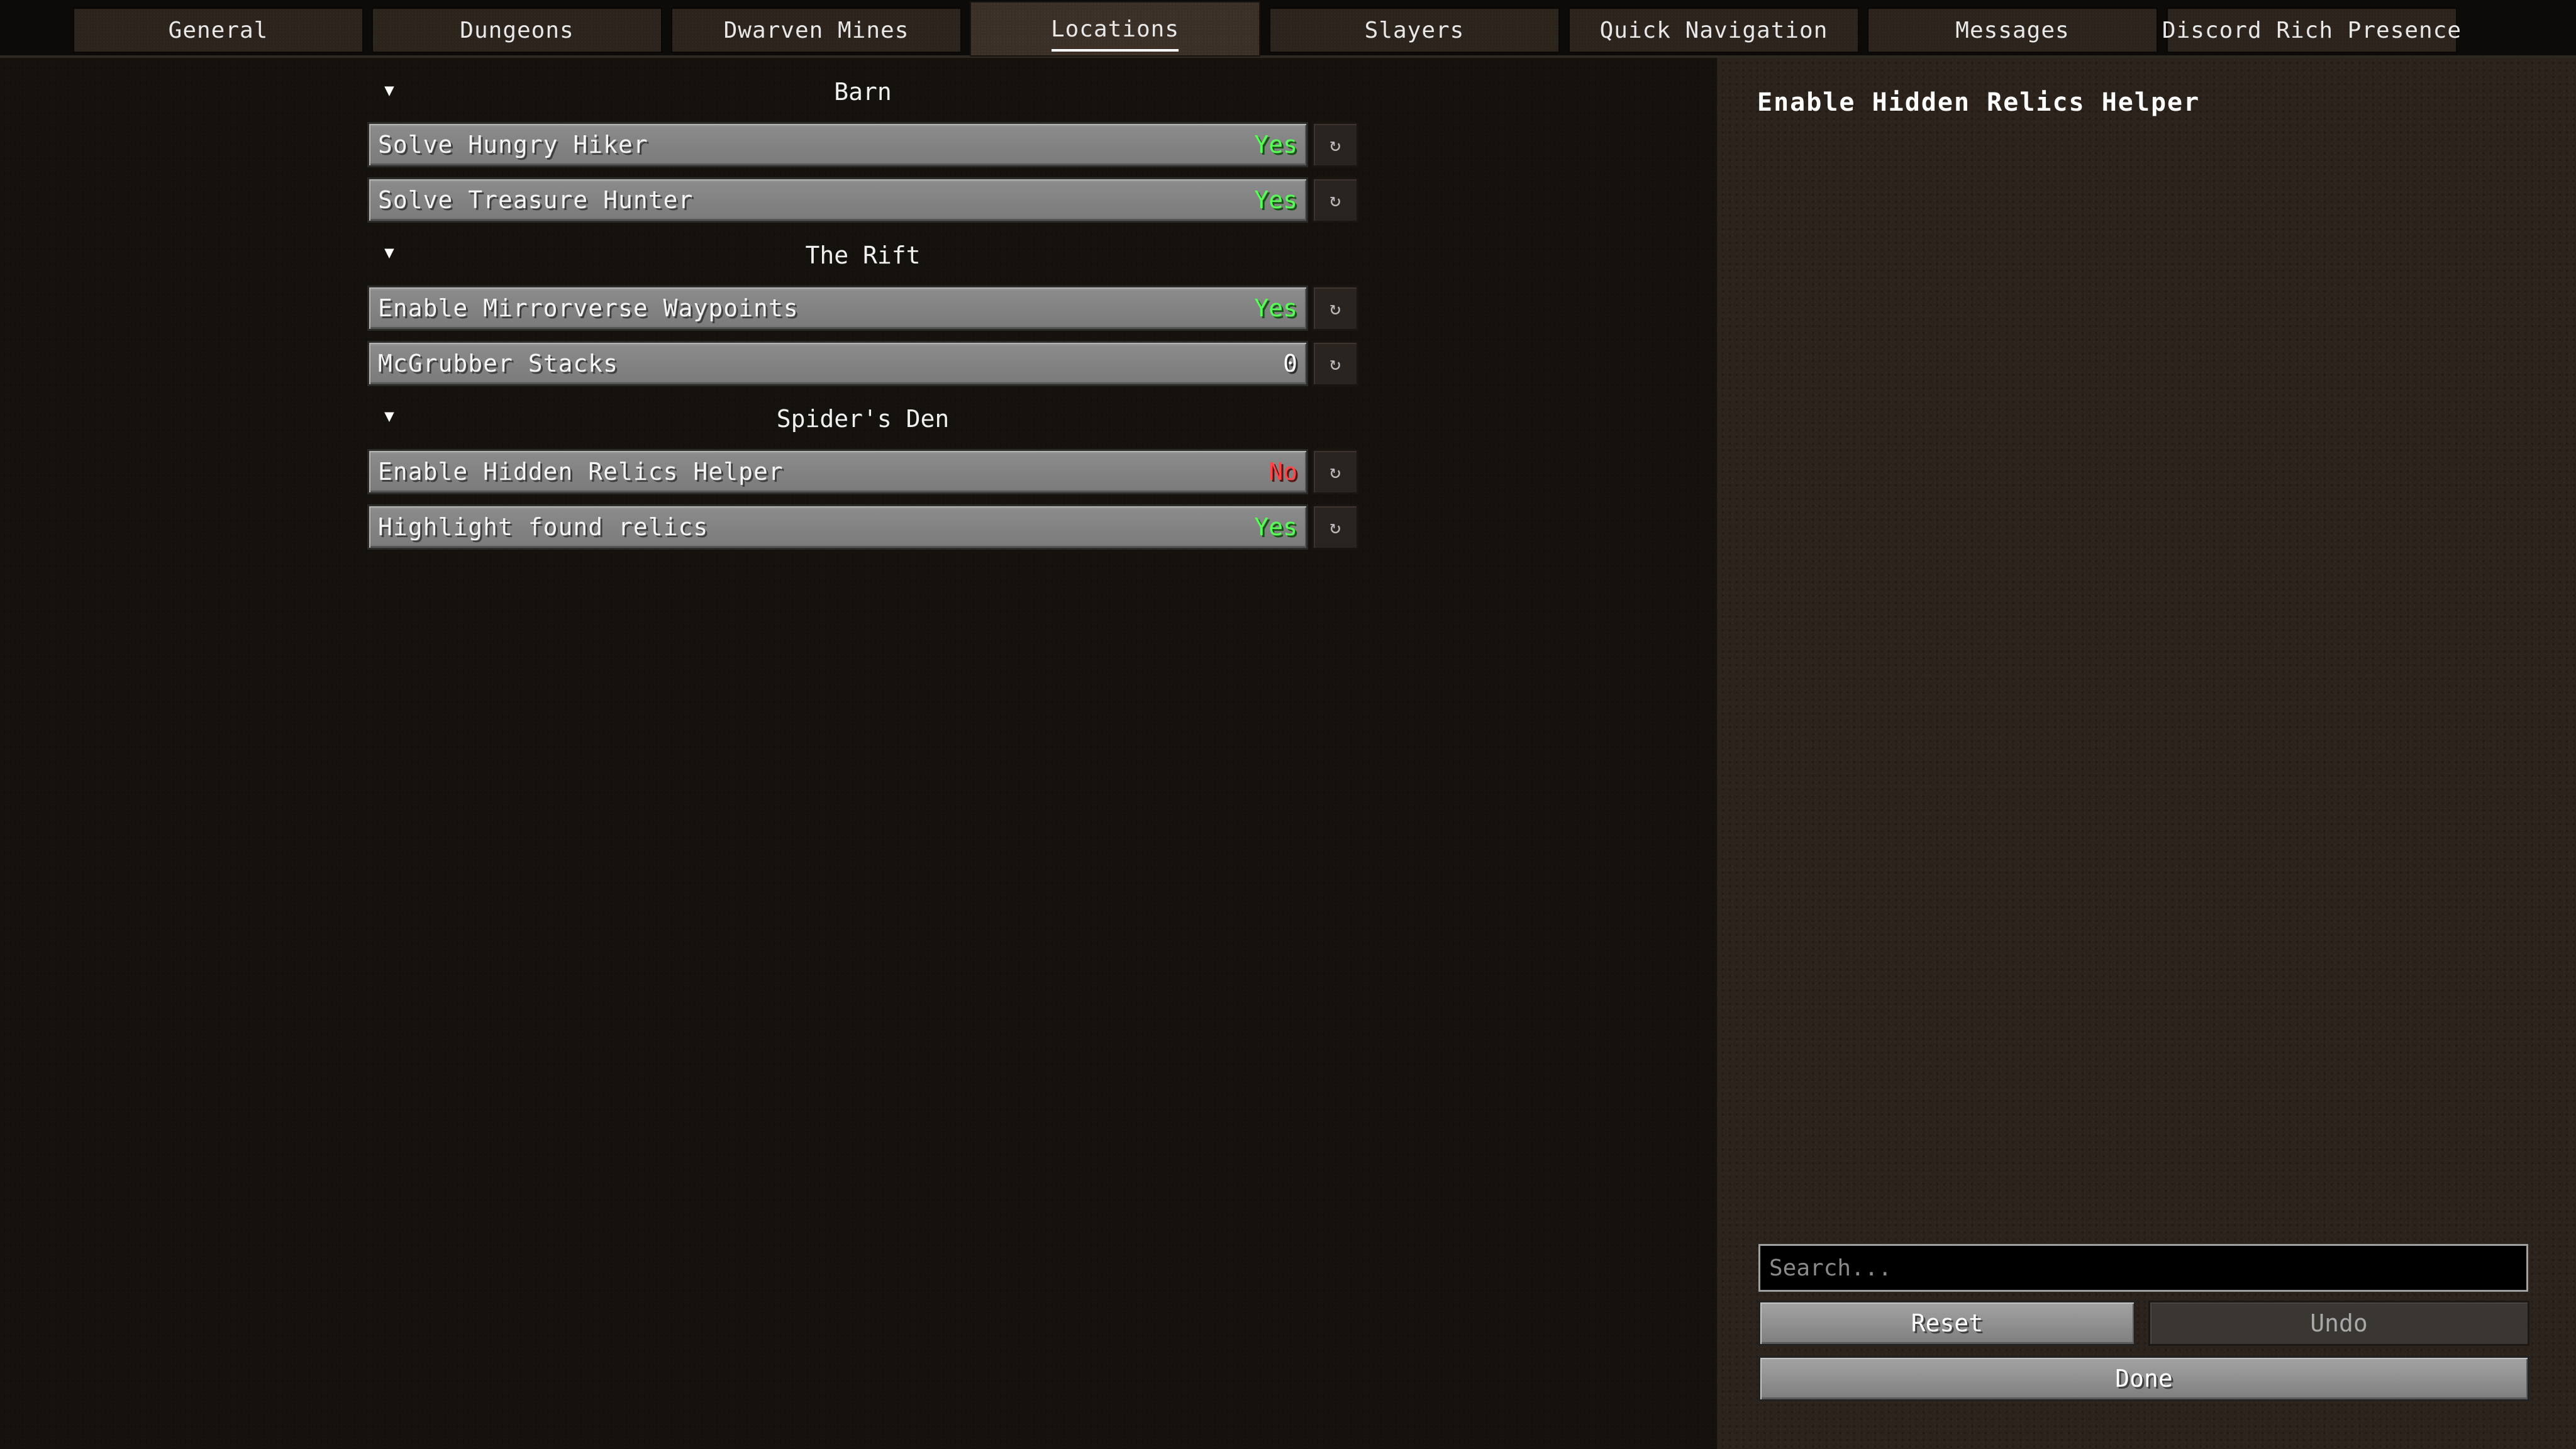 The height and width of the screenshot is (1449, 2576). Describe the element at coordinates (837, 308) in the screenshot. I see `option-enable-mirrorverse-waypoints: Enable Mirrorverse Waypoints Yes` at that location.